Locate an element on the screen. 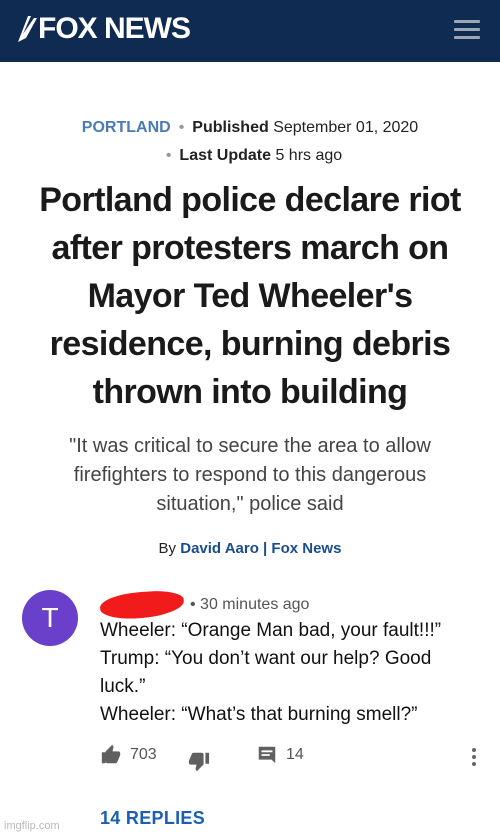 This screenshot has height=836, width=500. comment-time: • 30 minutes ago is located at coordinates (250, 605).